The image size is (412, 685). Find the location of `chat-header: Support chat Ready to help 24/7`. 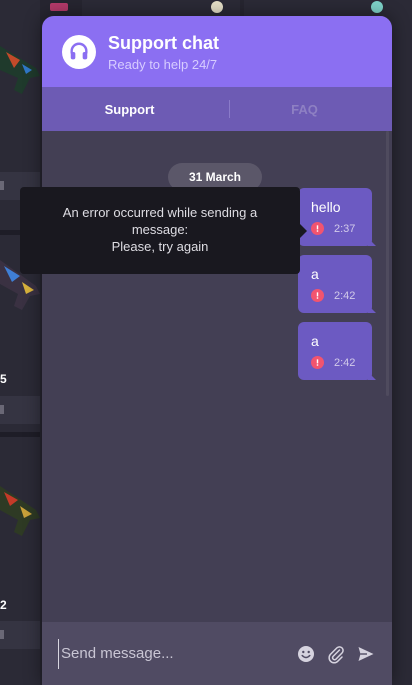

chat-header: Support chat Ready to help 24/7 is located at coordinates (217, 51).